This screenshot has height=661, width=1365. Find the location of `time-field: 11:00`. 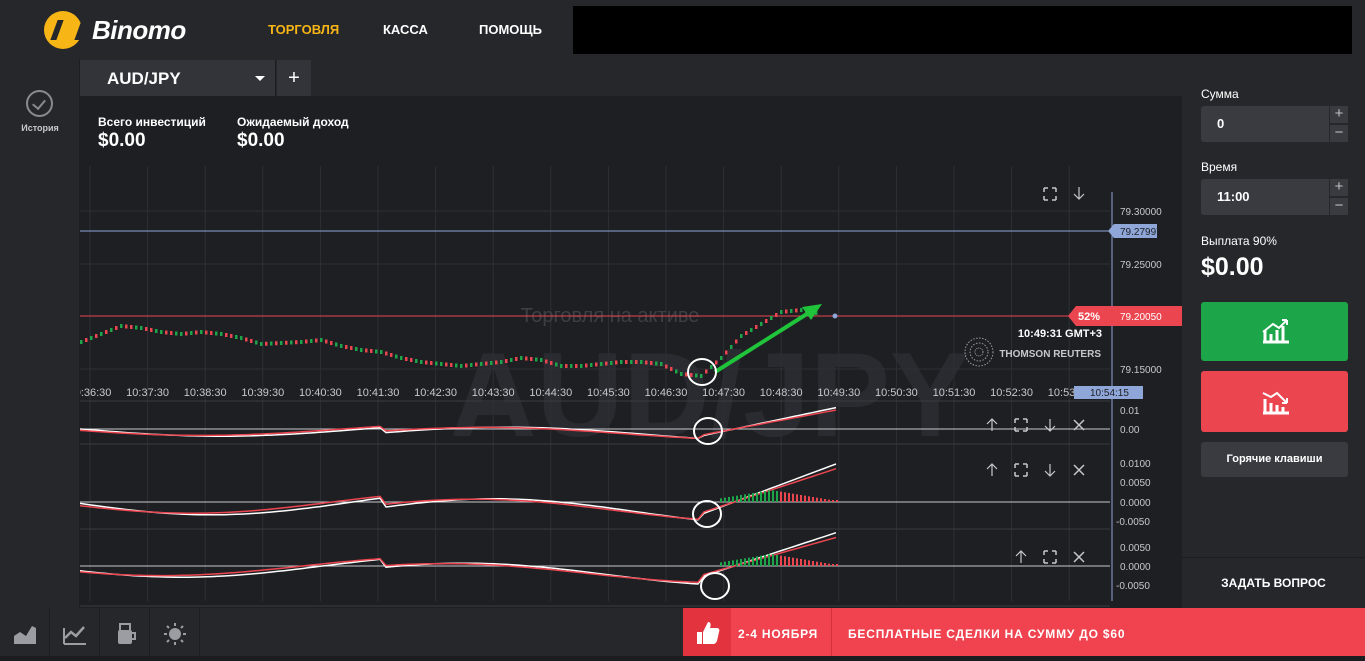

time-field: 11:00 is located at coordinates (1265, 197).